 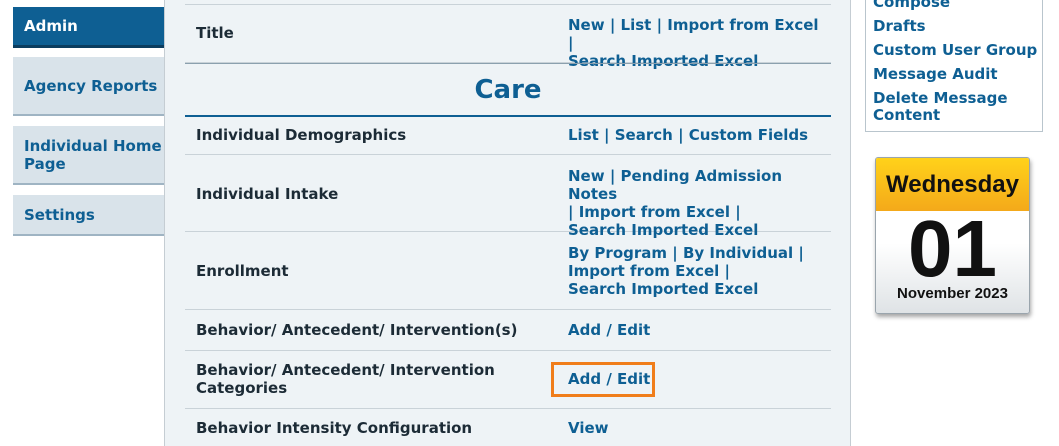 I want to click on nav-item-label: Individual Home Page, so click(x=93, y=154).